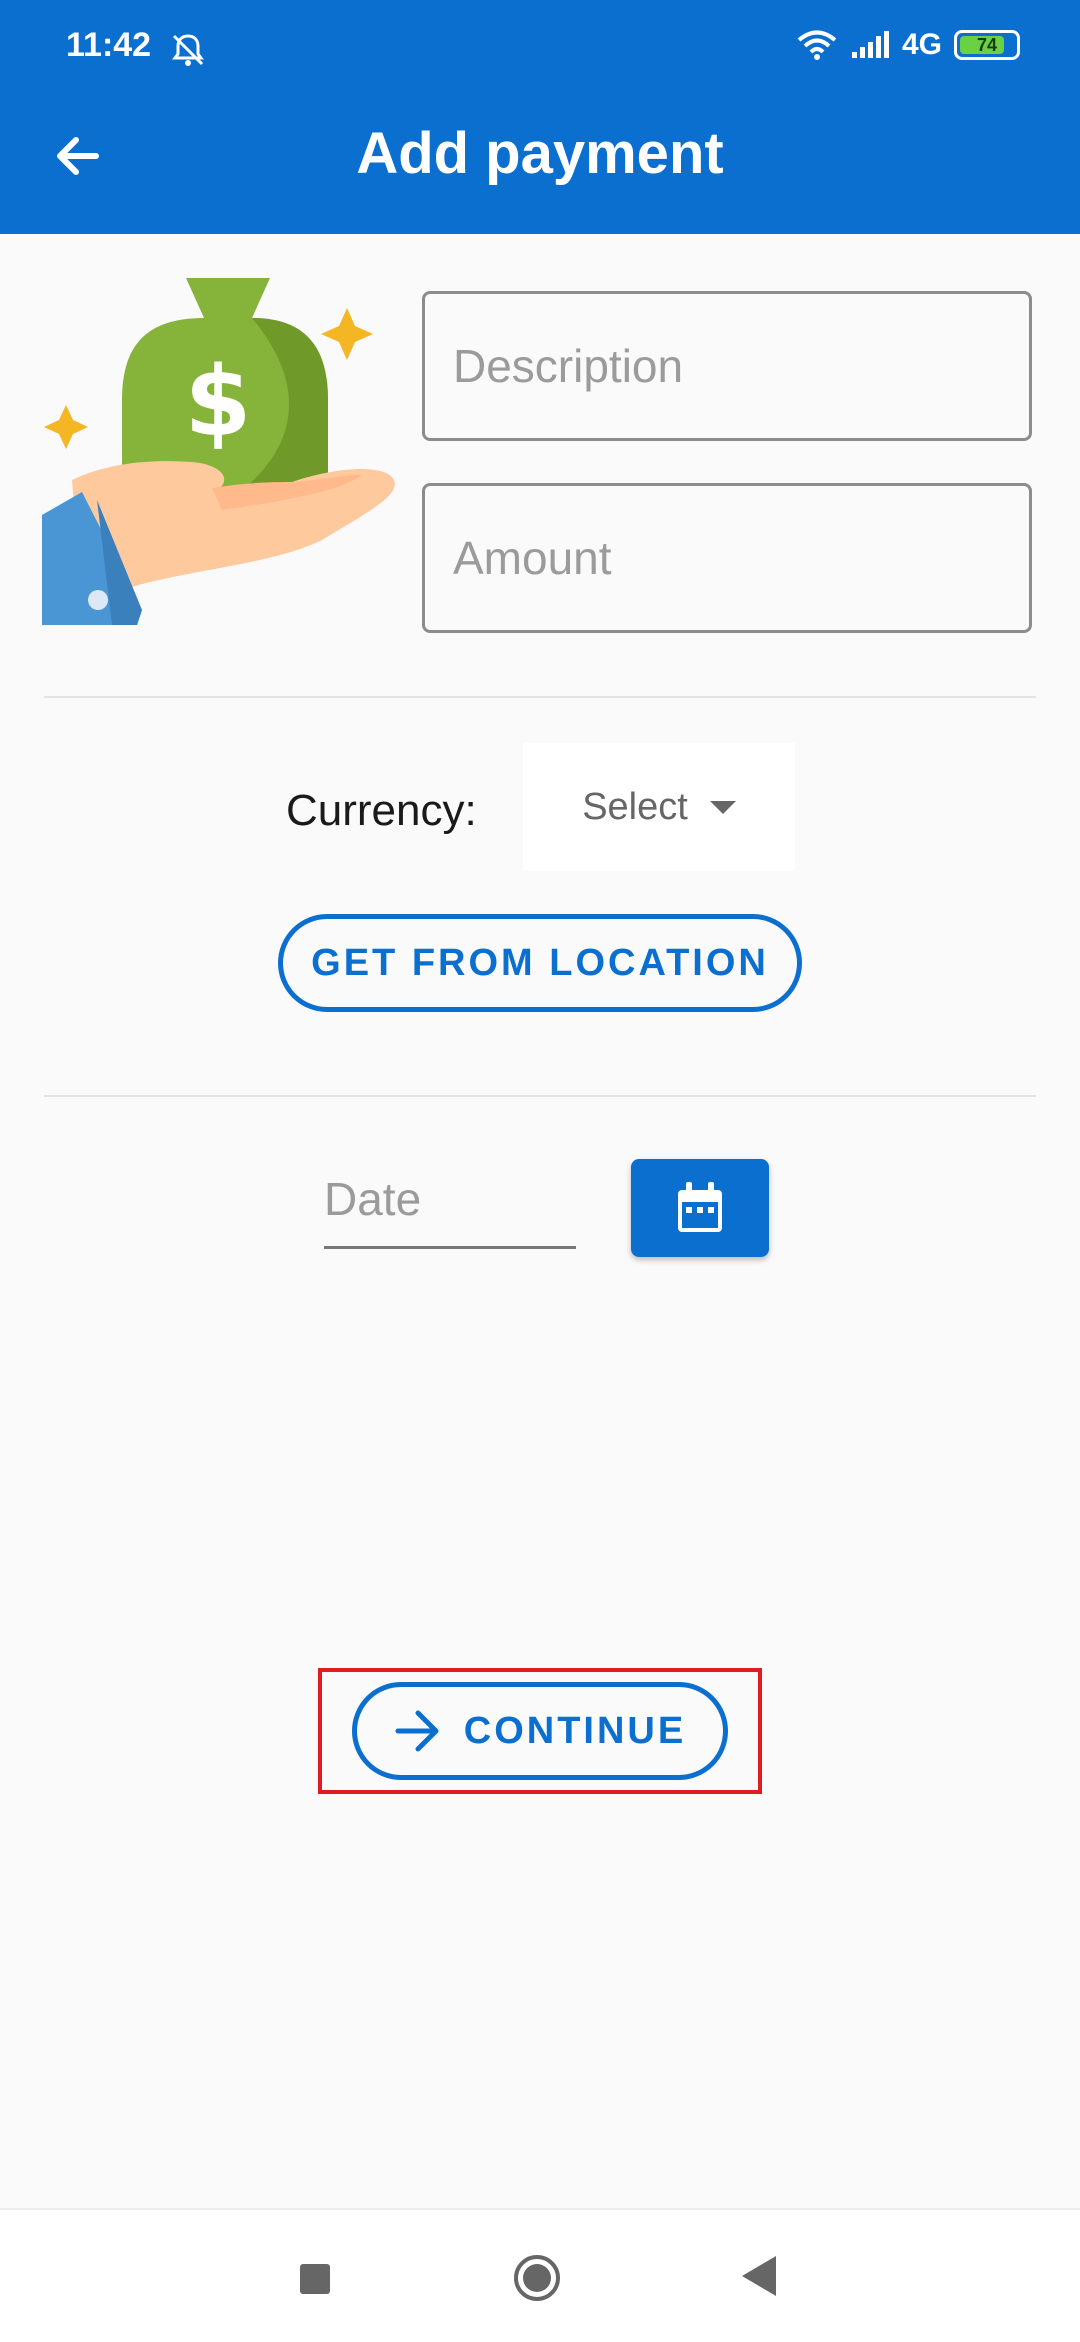 The image size is (1080, 2342). I want to click on calendar-button, so click(700, 1208).